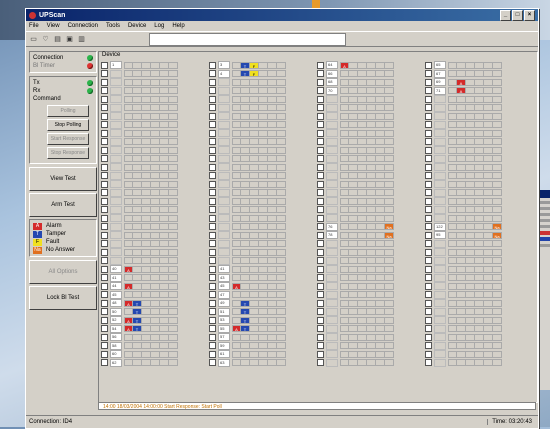 This screenshot has height=429, width=550. What do you see at coordinates (529, 15) in the screenshot?
I see `close-button: ×` at bounding box center [529, 15].